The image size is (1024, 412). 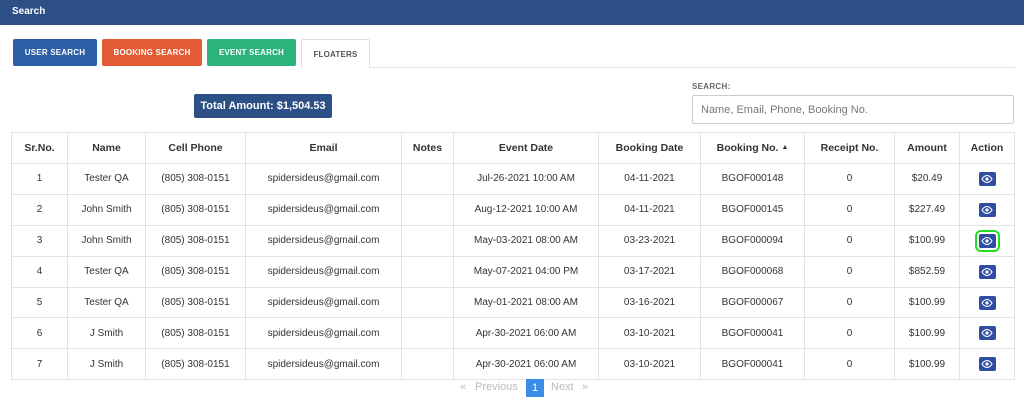 What do you see at coordinates (39, 302) in the screenshot?
I see `cell-sr-no: 5` at bounding box center [39, 302].